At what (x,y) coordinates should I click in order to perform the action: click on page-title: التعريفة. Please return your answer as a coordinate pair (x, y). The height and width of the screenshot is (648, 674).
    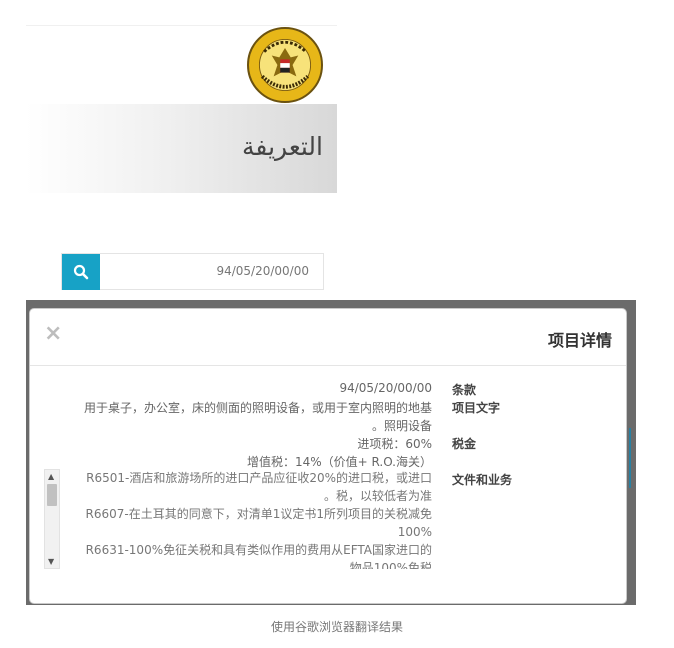
    Looking at the image, I should click on (282, 146).